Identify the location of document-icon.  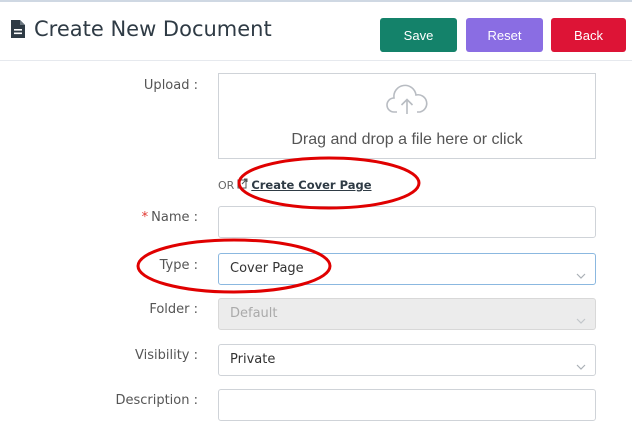
(18, 29).